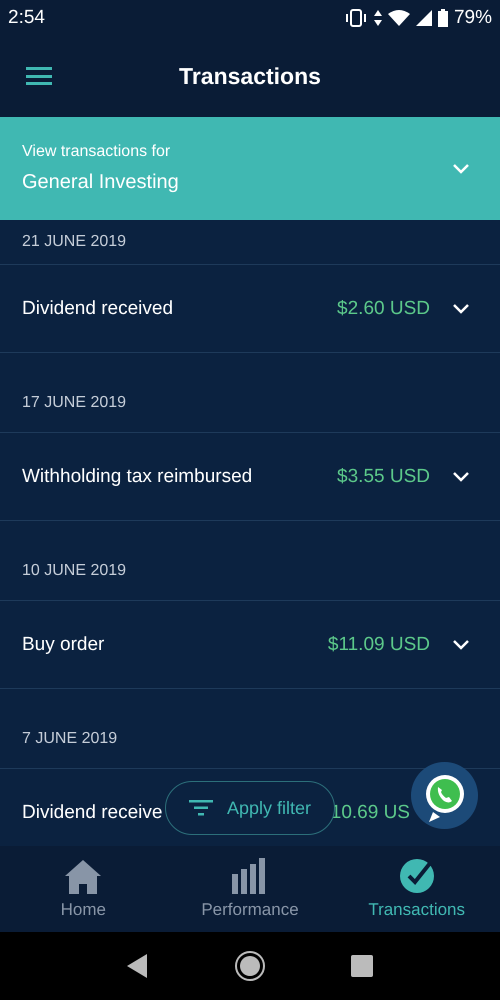 This screenshot has height=1000, width=500. What do you see at coordinates (200, 808) in the screenshot?
I see `filter-icon` at bounding box center [200, 808].